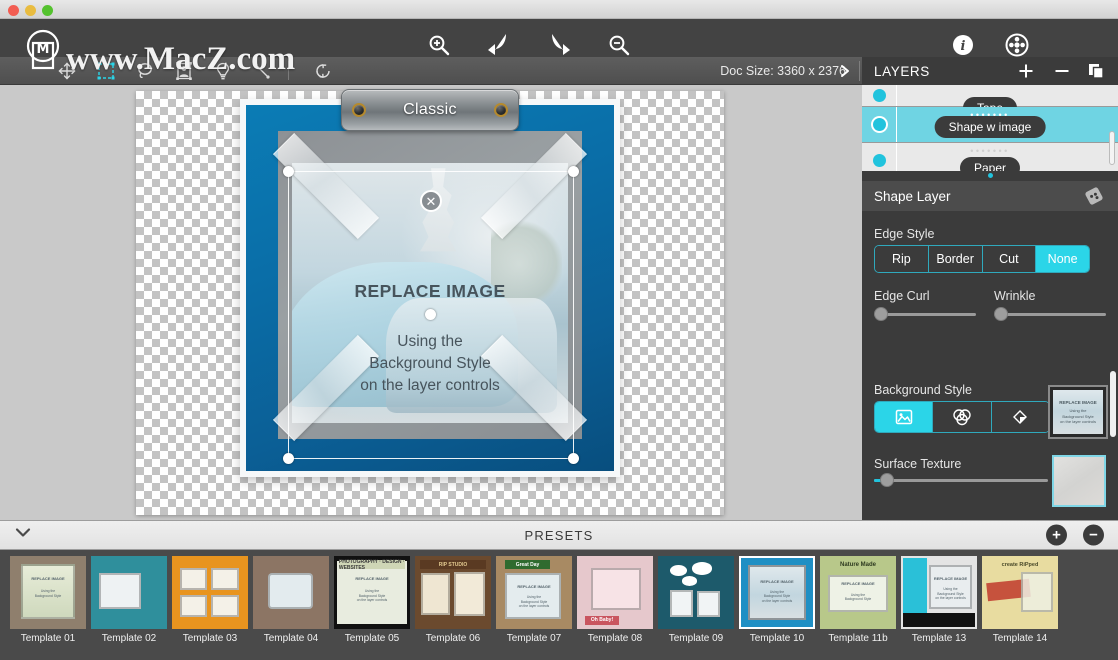 Image resolution: width=1118 pixels, height=660 pixels. I want to click on remove-preset-button: −, so click(1093, 535).